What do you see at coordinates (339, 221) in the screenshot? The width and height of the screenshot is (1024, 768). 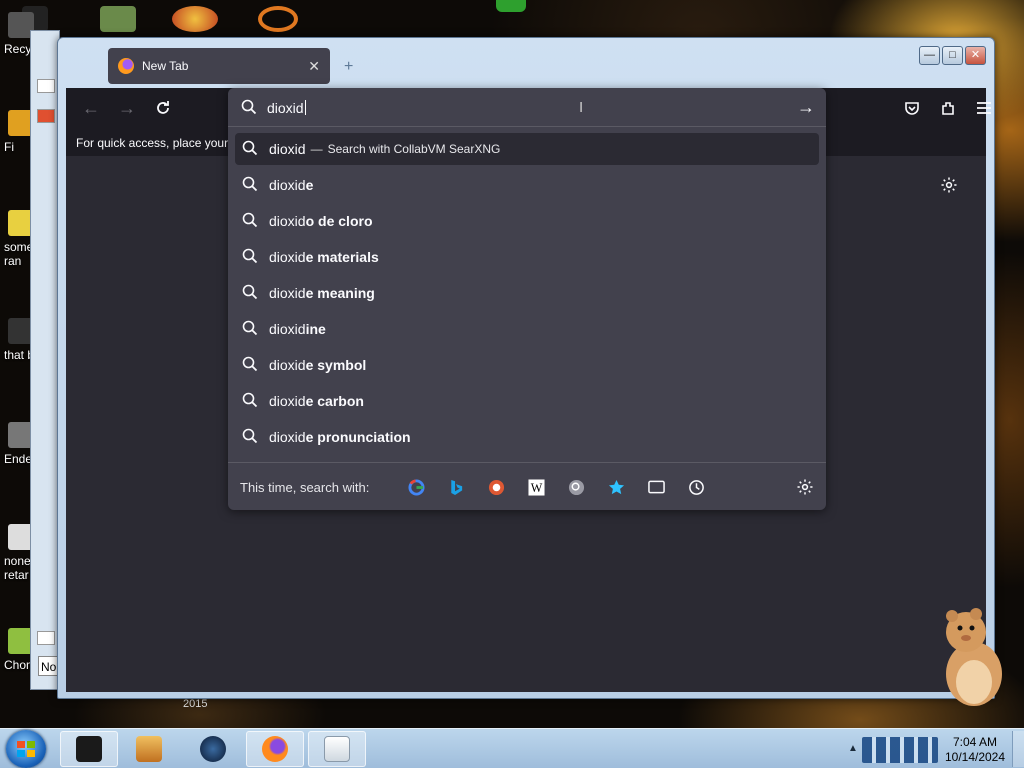 I see `suggestion-completion: o de cloro` at bounding box center [339, 221].